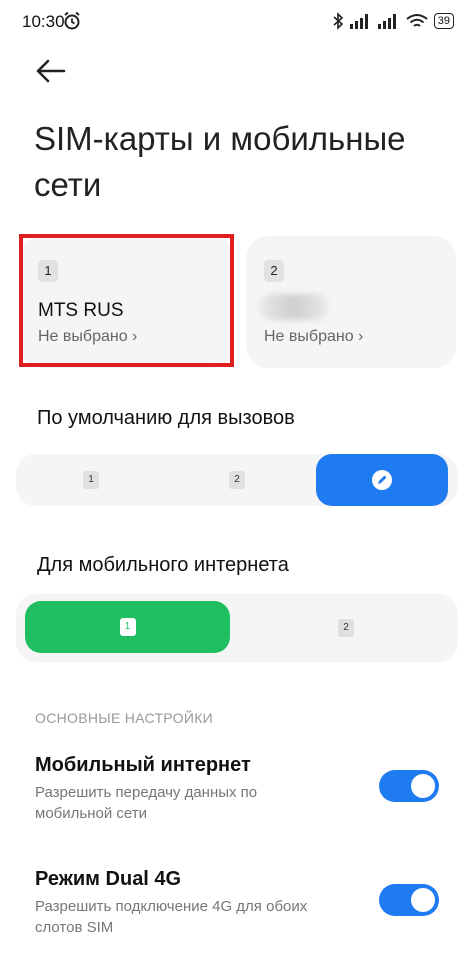  I want to click on data-selector: 1 2, so click(237, 628).